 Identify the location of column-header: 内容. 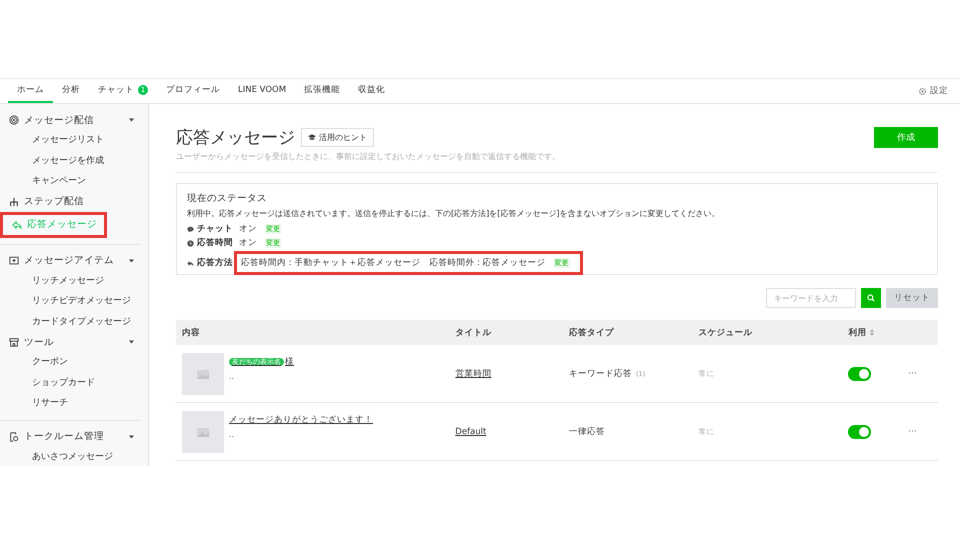
(191, 332).